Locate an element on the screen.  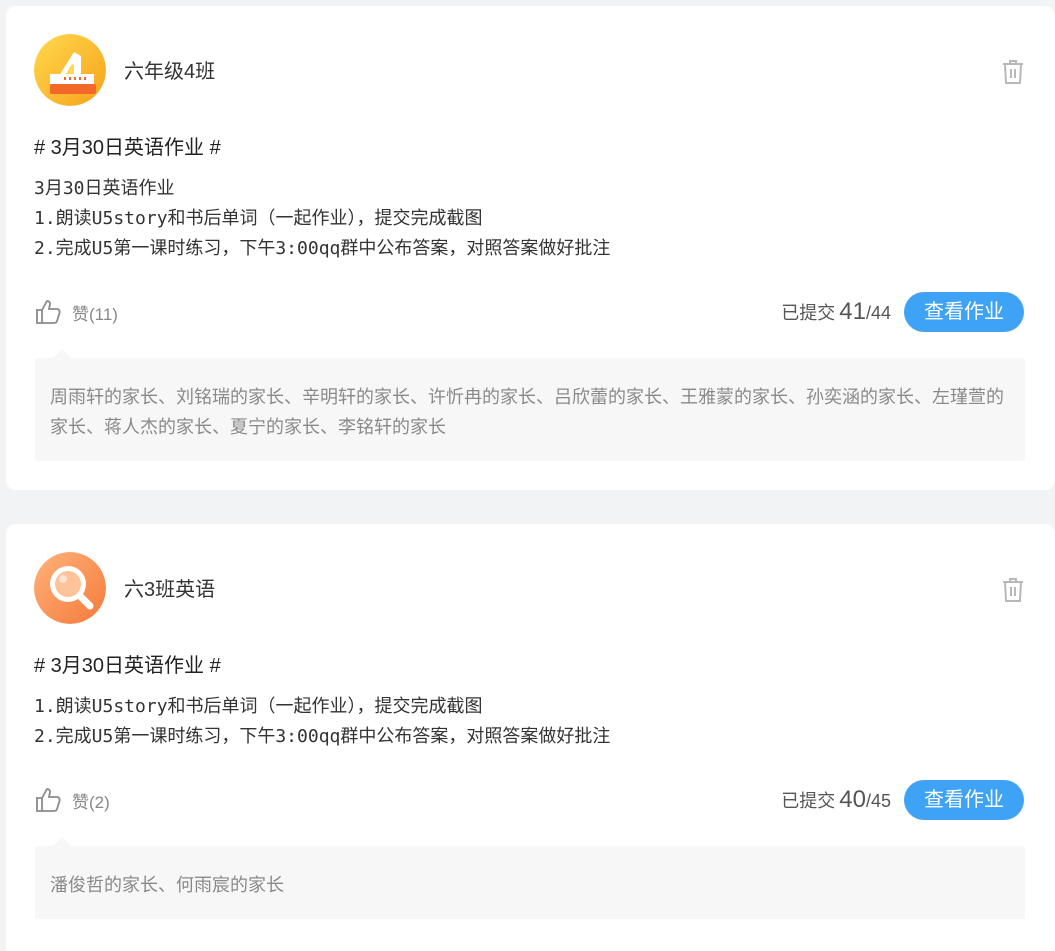
submitted-total: /44 is located at coordinates (878, 313).